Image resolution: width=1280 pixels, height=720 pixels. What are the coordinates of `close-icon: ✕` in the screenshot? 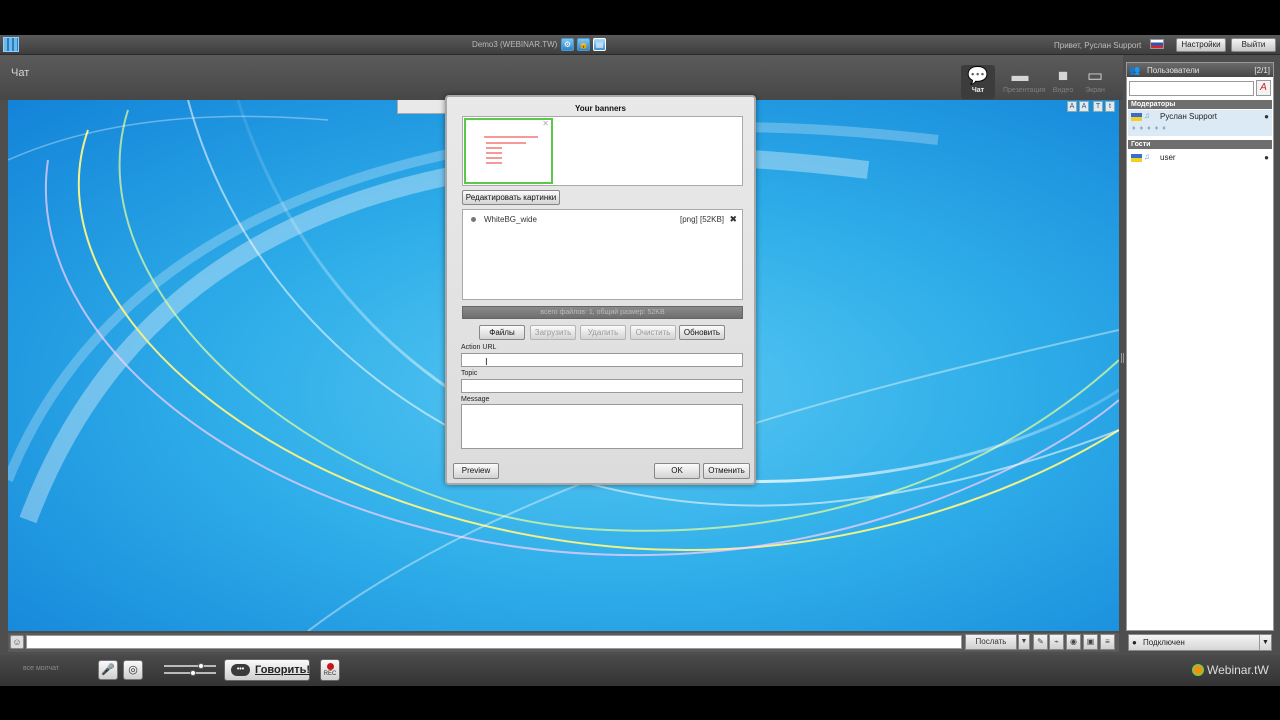 It's located at (545, 123).